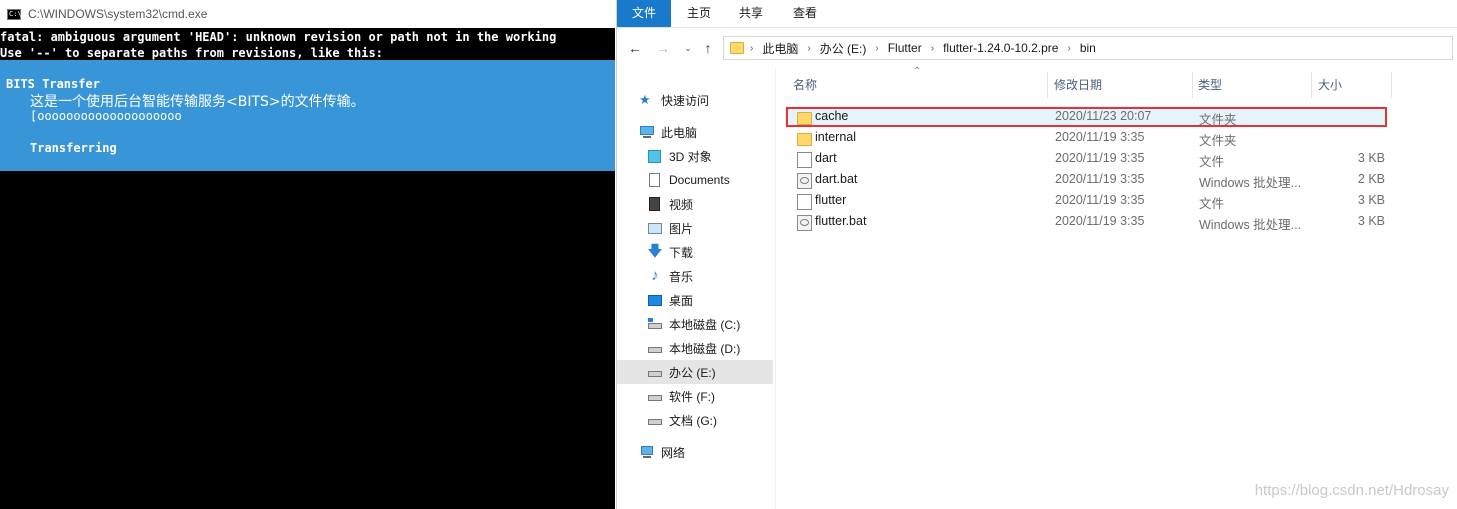  Describe the element at coordinates (1330, 85) in the screenshot. I see `column-header-size: 大小` at that location.